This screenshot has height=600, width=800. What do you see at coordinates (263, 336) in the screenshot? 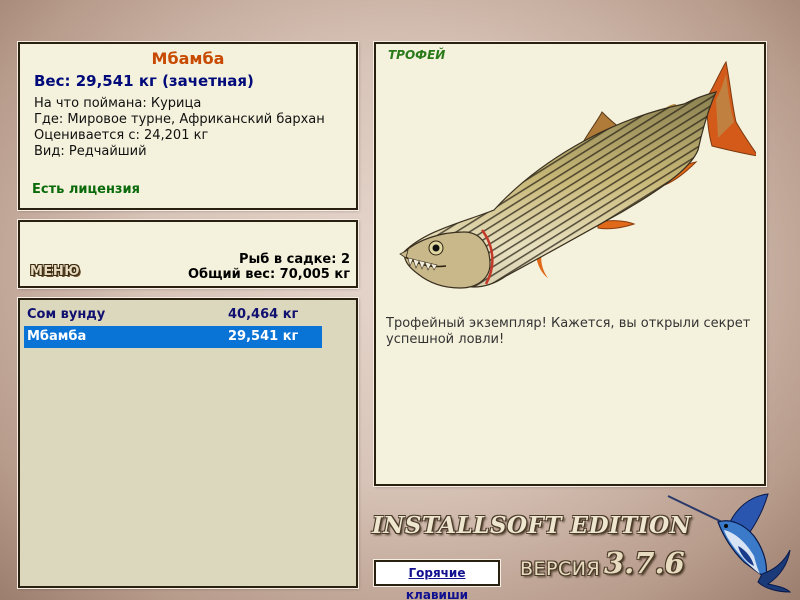
I see `catch-fish-weight: 29,541 кг` at bounding box center [263, 336].